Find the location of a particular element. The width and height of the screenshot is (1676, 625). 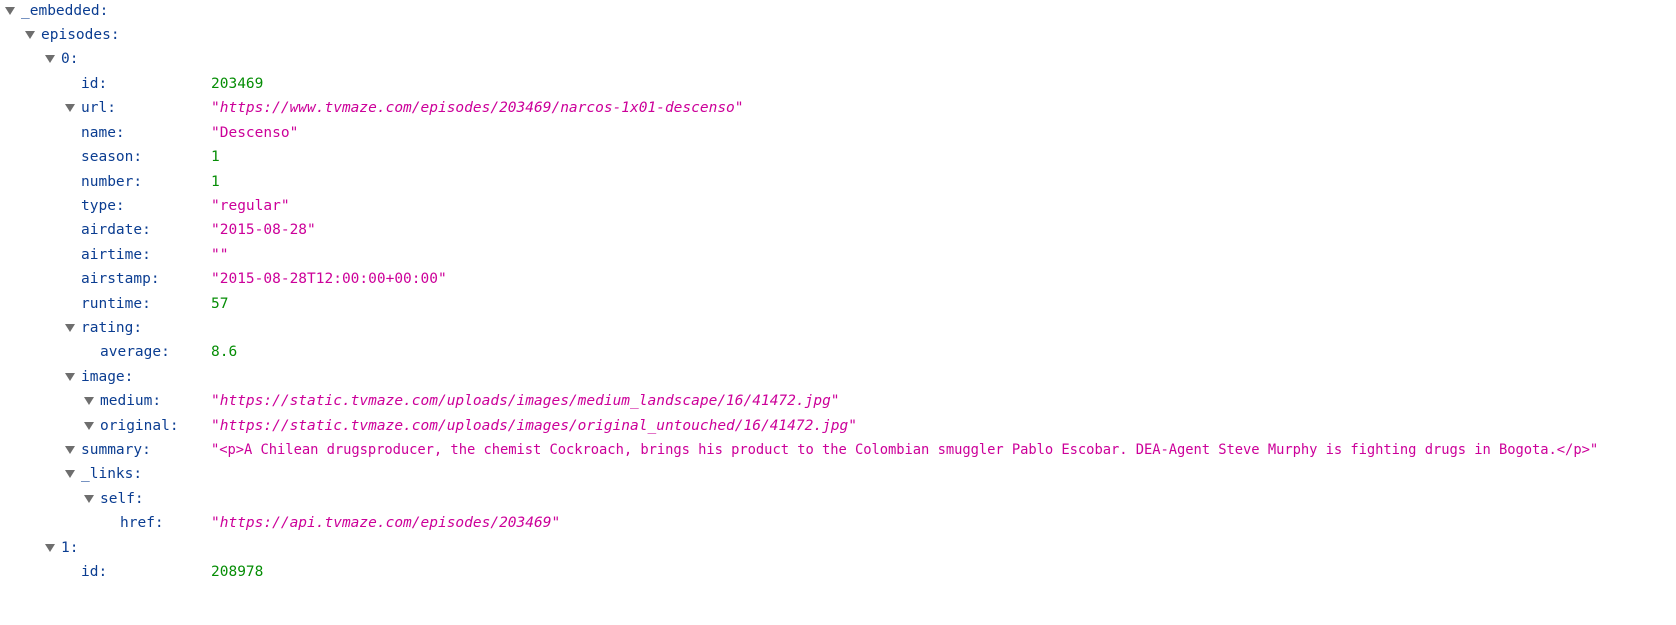

key-original: original: is located at coordinates (139, 426).